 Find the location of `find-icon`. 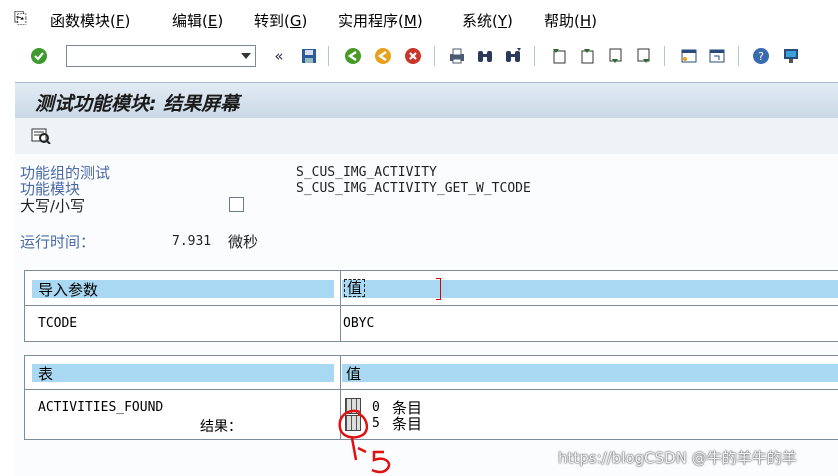

find-icon is located at coordinates (485, 56).